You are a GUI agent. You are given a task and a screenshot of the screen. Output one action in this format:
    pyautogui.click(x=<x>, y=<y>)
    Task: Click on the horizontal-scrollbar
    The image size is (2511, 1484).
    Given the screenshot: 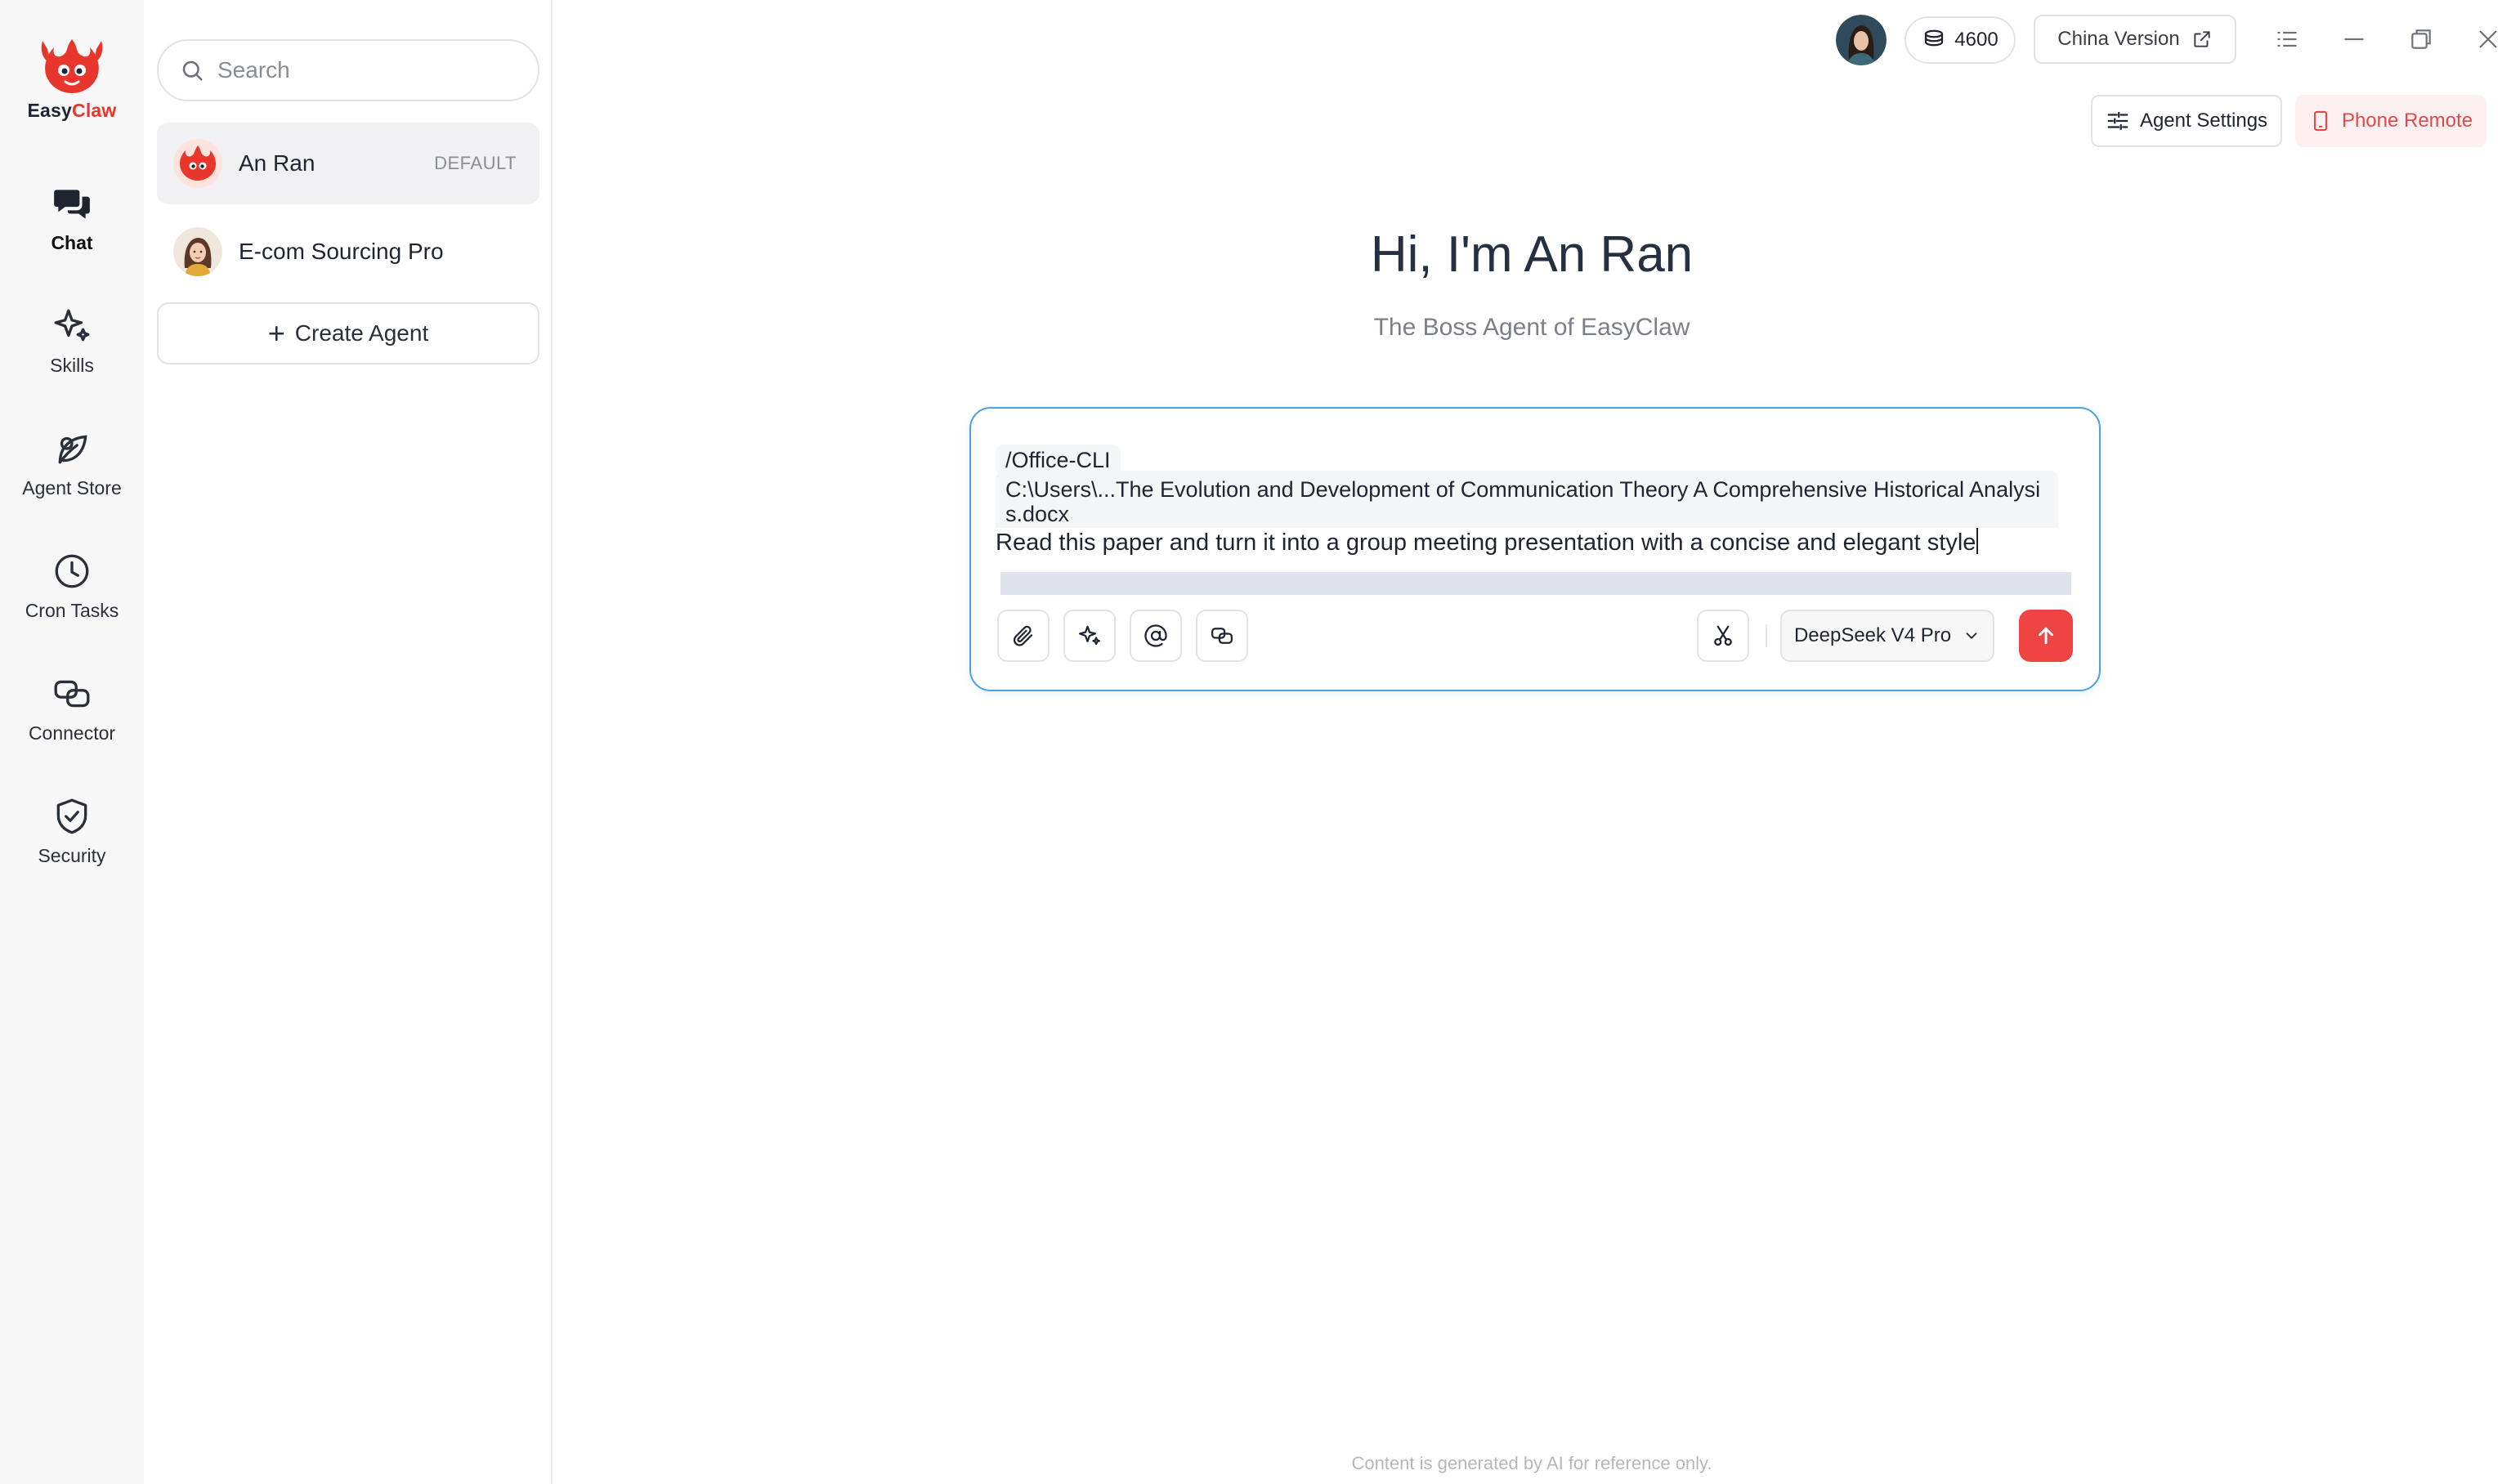 What is the action you would take?
    pyautogui.click(x=1535, y=583)
    